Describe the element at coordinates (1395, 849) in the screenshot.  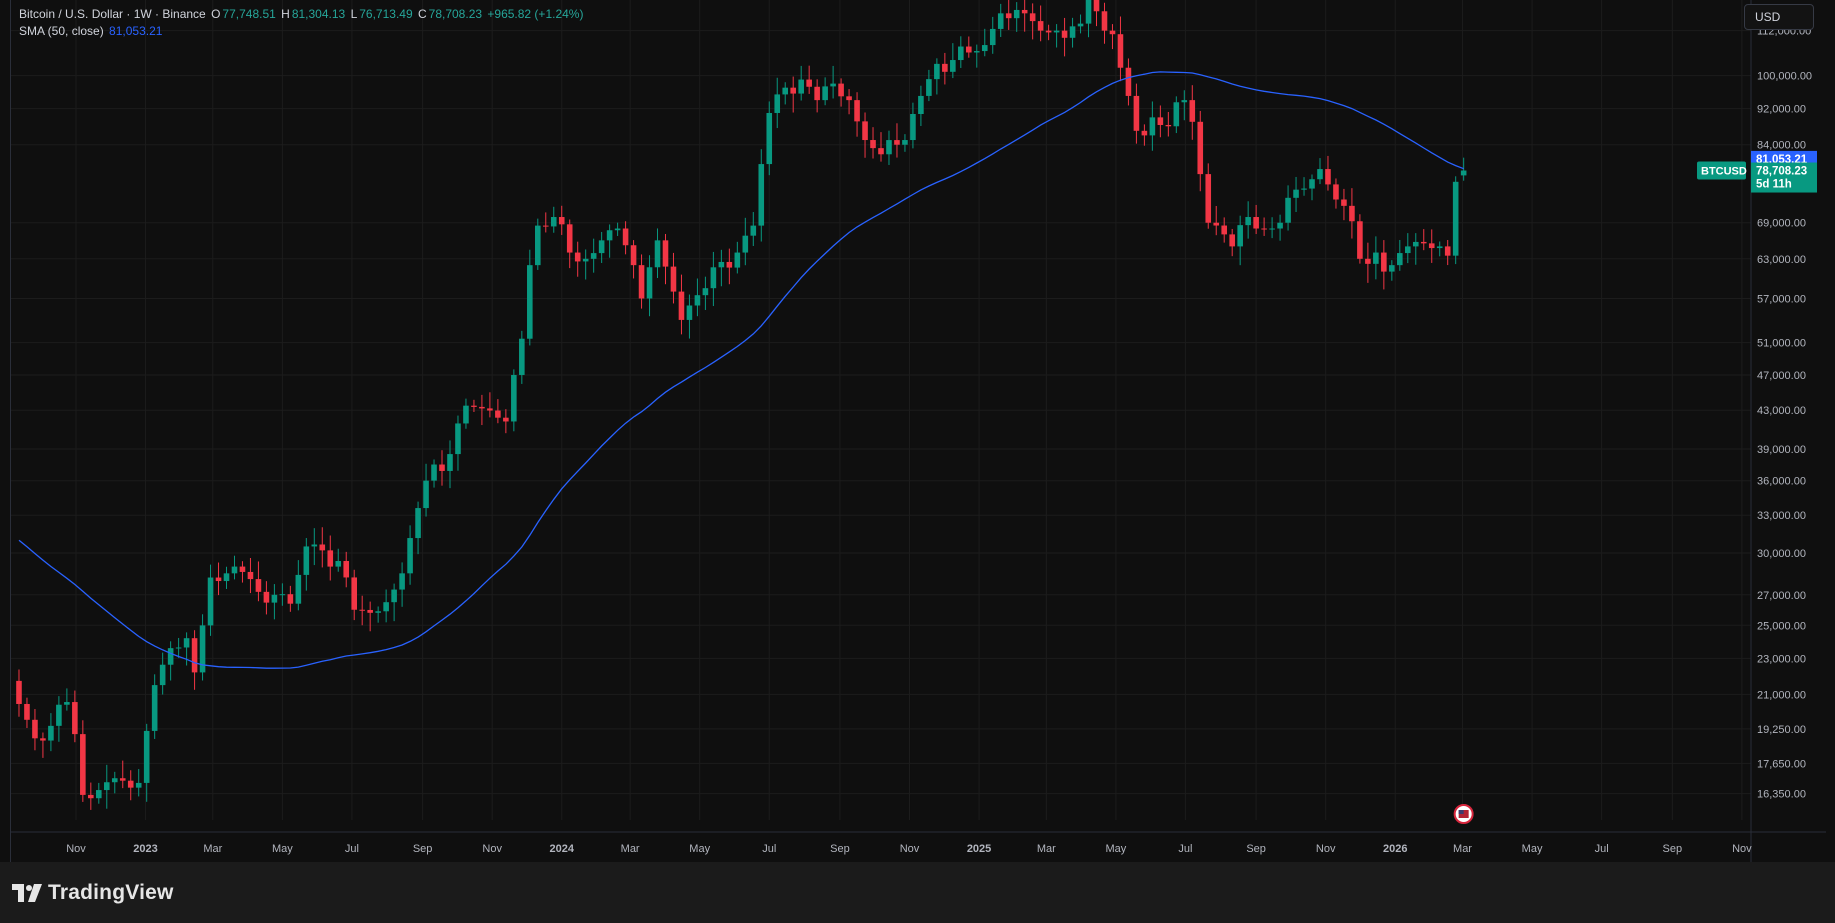
I see `time-tick-label: 2026` at that location.